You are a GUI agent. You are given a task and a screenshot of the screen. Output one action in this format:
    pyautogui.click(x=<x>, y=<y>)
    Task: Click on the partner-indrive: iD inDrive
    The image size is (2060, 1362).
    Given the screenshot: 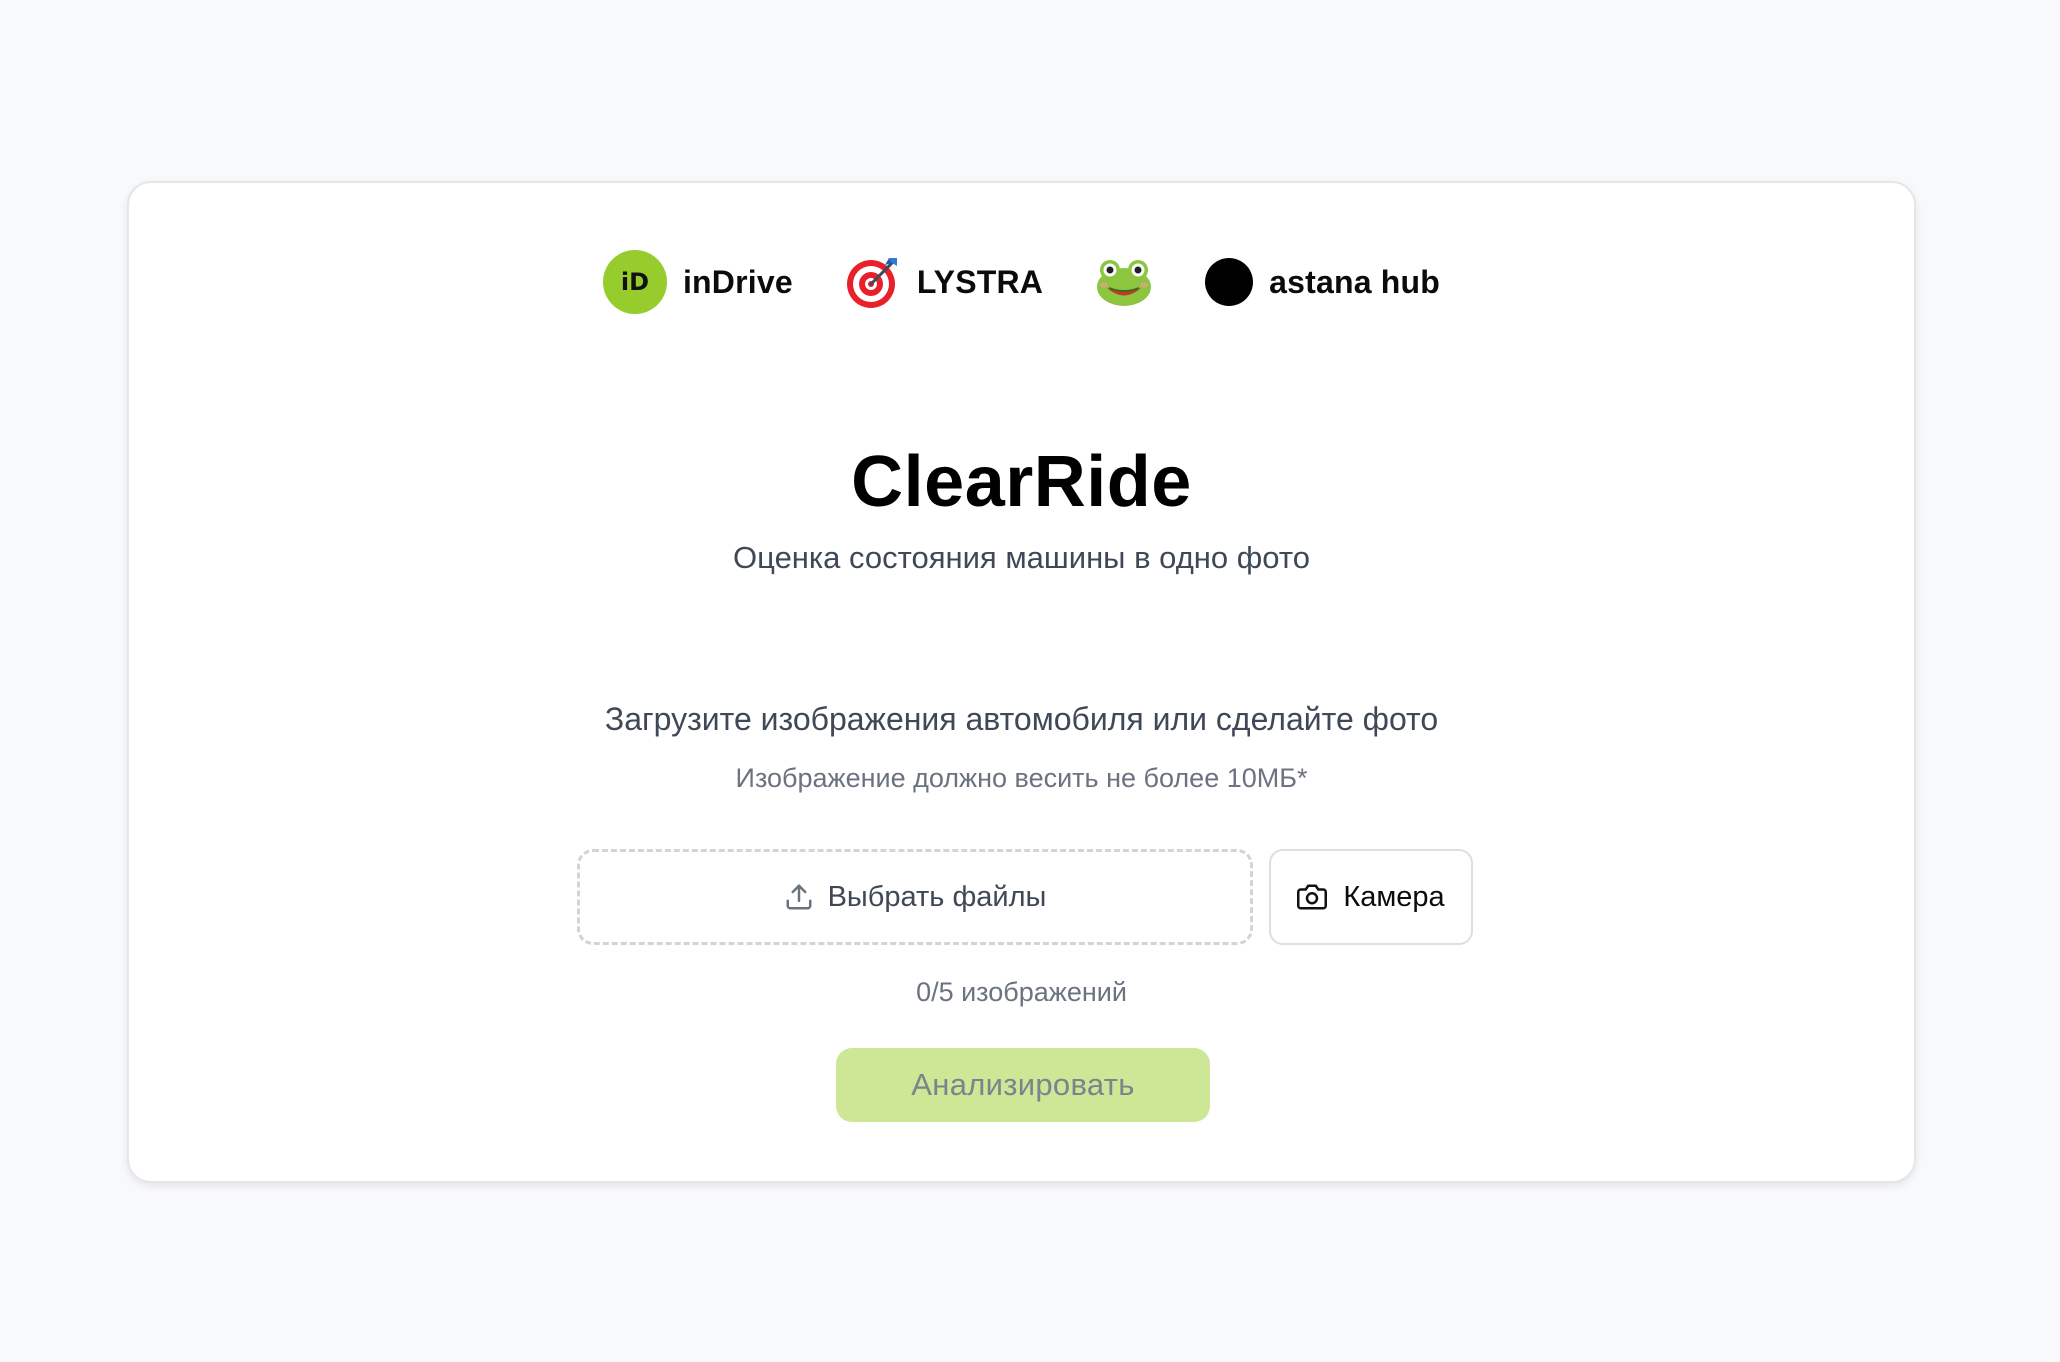 What is the action you would take?
    pyautogui.click(x=697, y=282)
    